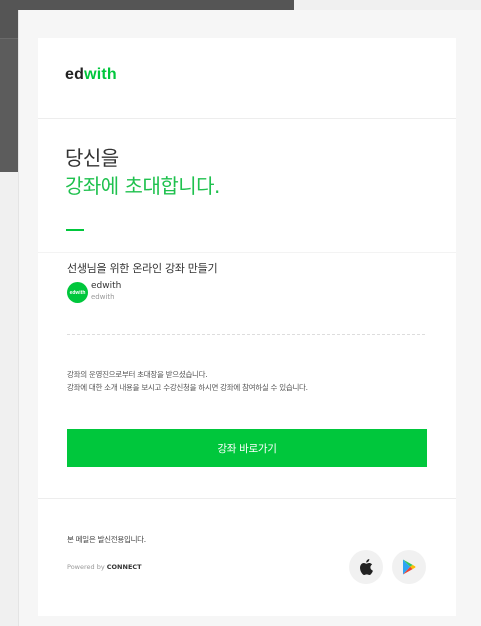 This screenshot has width=481, height=626. I want to click on send-only-notice: 본 메일은 발신전용입니다., so click(106, 539).